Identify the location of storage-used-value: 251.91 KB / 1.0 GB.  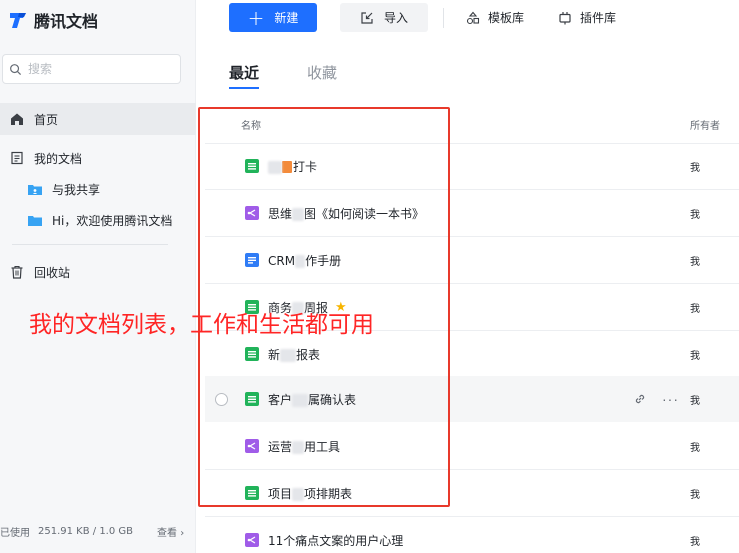
(86, 531).